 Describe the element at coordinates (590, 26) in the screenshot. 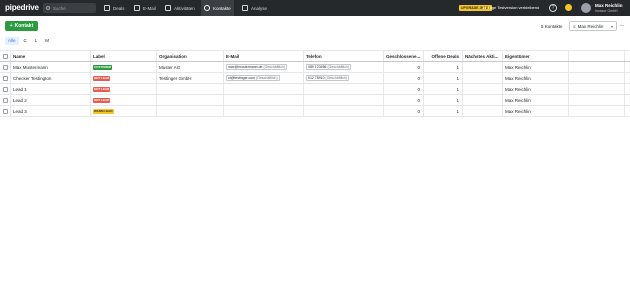

I see `owner-filter-value: Max Reichlin` at that location.